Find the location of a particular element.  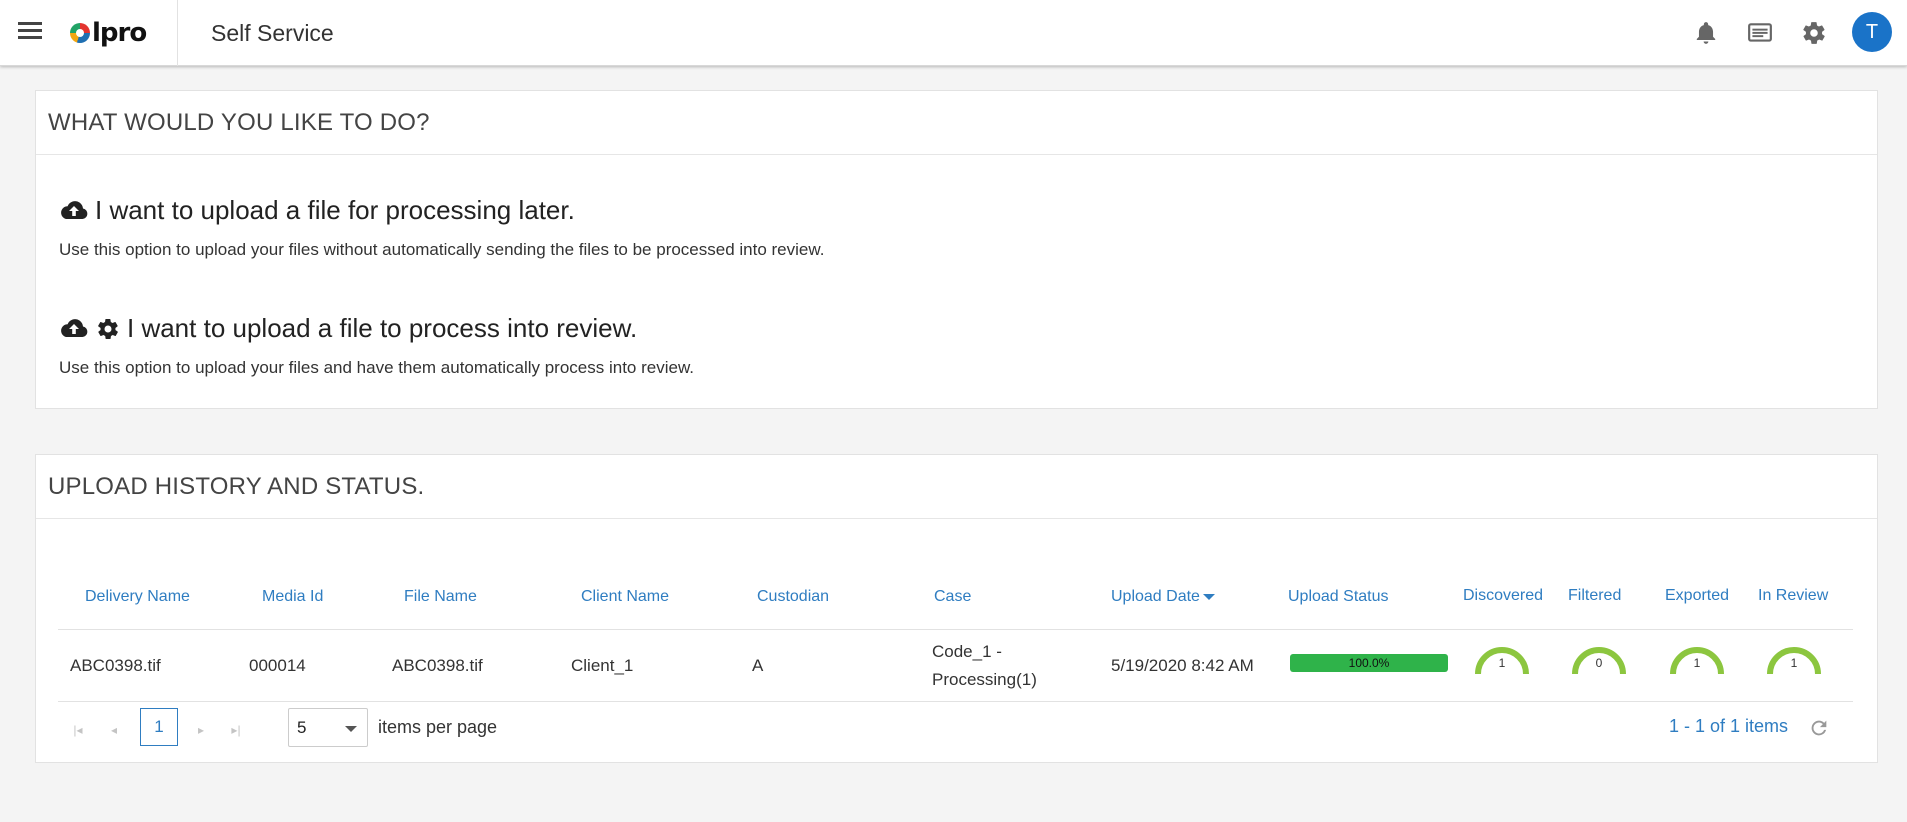

discovered-value: 1 is located at coordinates (1502, 663).